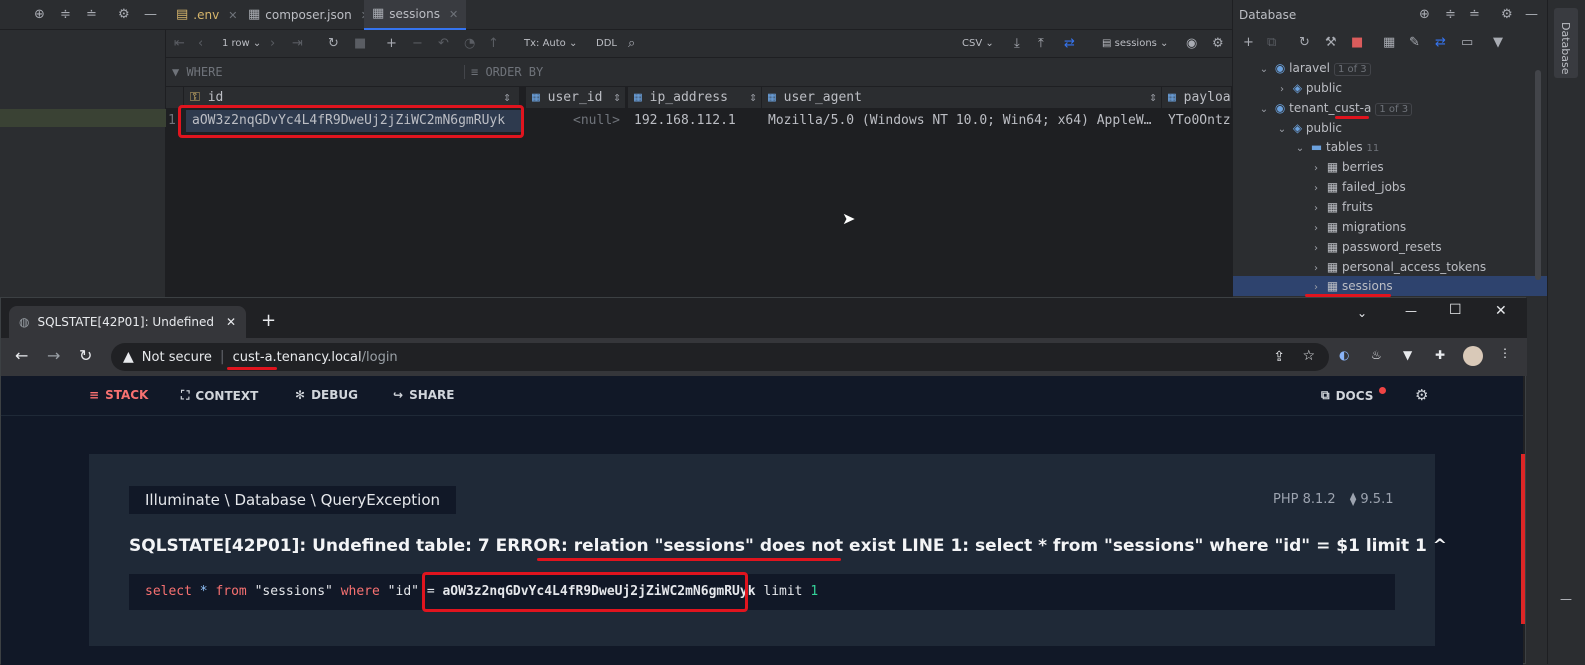 Image resolution: width=1585 pixels, height=665 pixels. I want to click on revert-icon: ↶, so click(443, 44).